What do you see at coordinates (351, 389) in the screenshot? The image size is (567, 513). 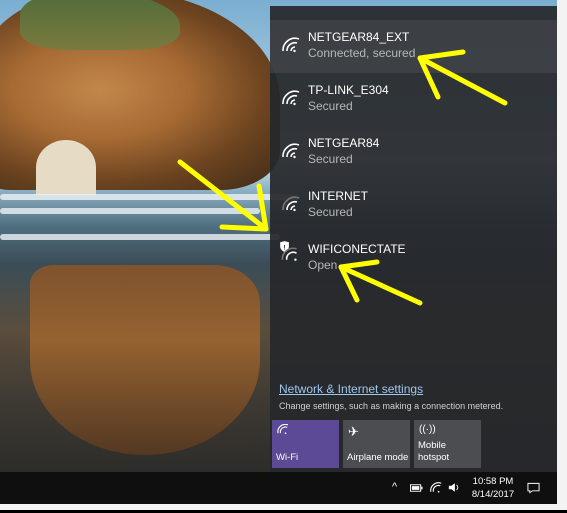 I see `network-internet-settings-link: Network & Internet settings` at bounding box center [351, 389].